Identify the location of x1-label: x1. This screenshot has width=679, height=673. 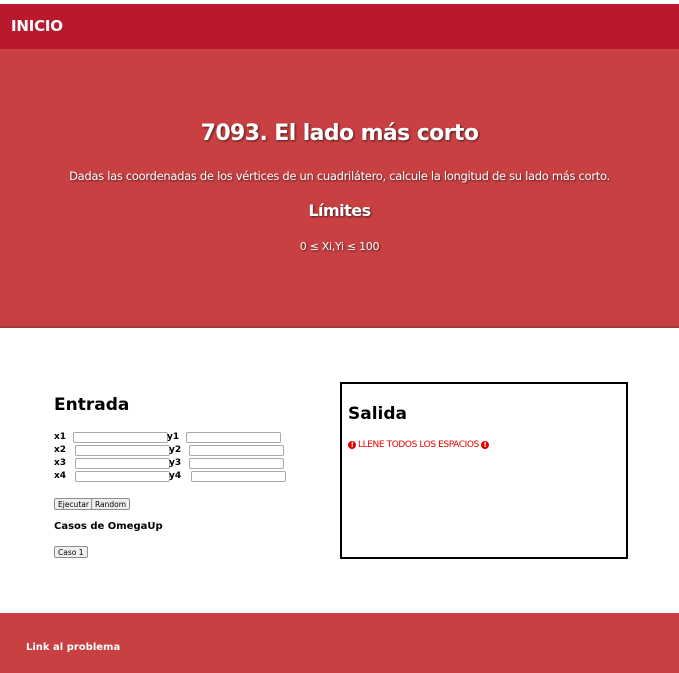
(60, 437).